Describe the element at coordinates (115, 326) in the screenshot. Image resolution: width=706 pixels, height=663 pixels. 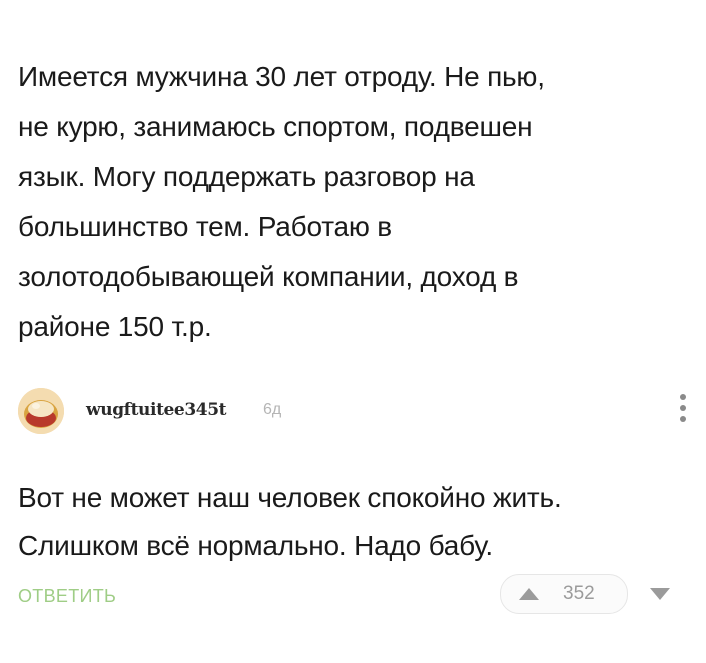
I see `post-text-line: районе 150 т.р.` at that location.